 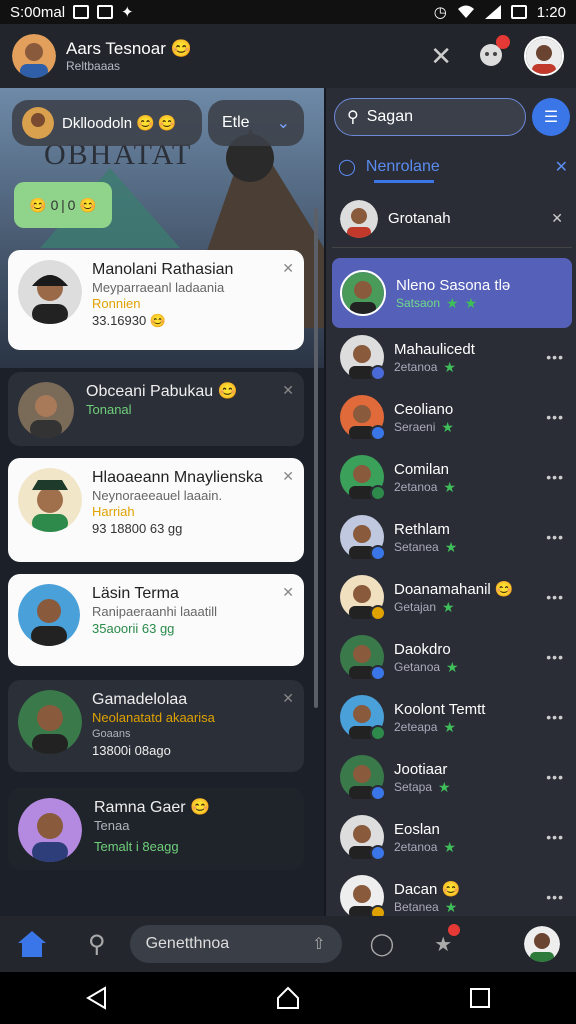 I want to click on close-tab-icon: ✕, so click(x=561, y=167).